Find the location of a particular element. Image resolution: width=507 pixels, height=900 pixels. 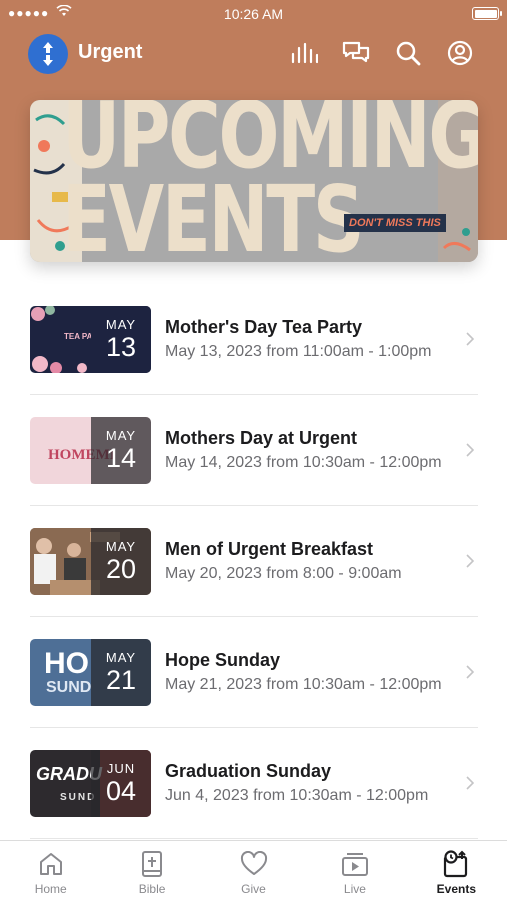

event-title: Men of Urgent Breakfast is located at coordinates (269, 549).